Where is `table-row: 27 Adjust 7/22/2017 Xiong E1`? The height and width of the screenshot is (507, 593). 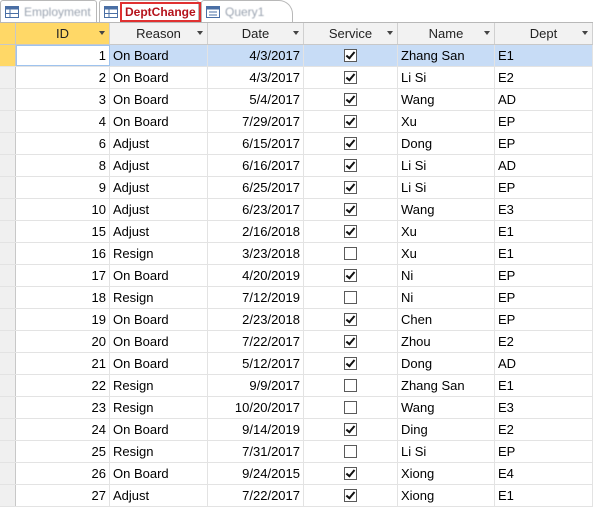 table-row: 27 Adjust 7/22/2017 Xiong E1 is located at coordinates (296, 496).